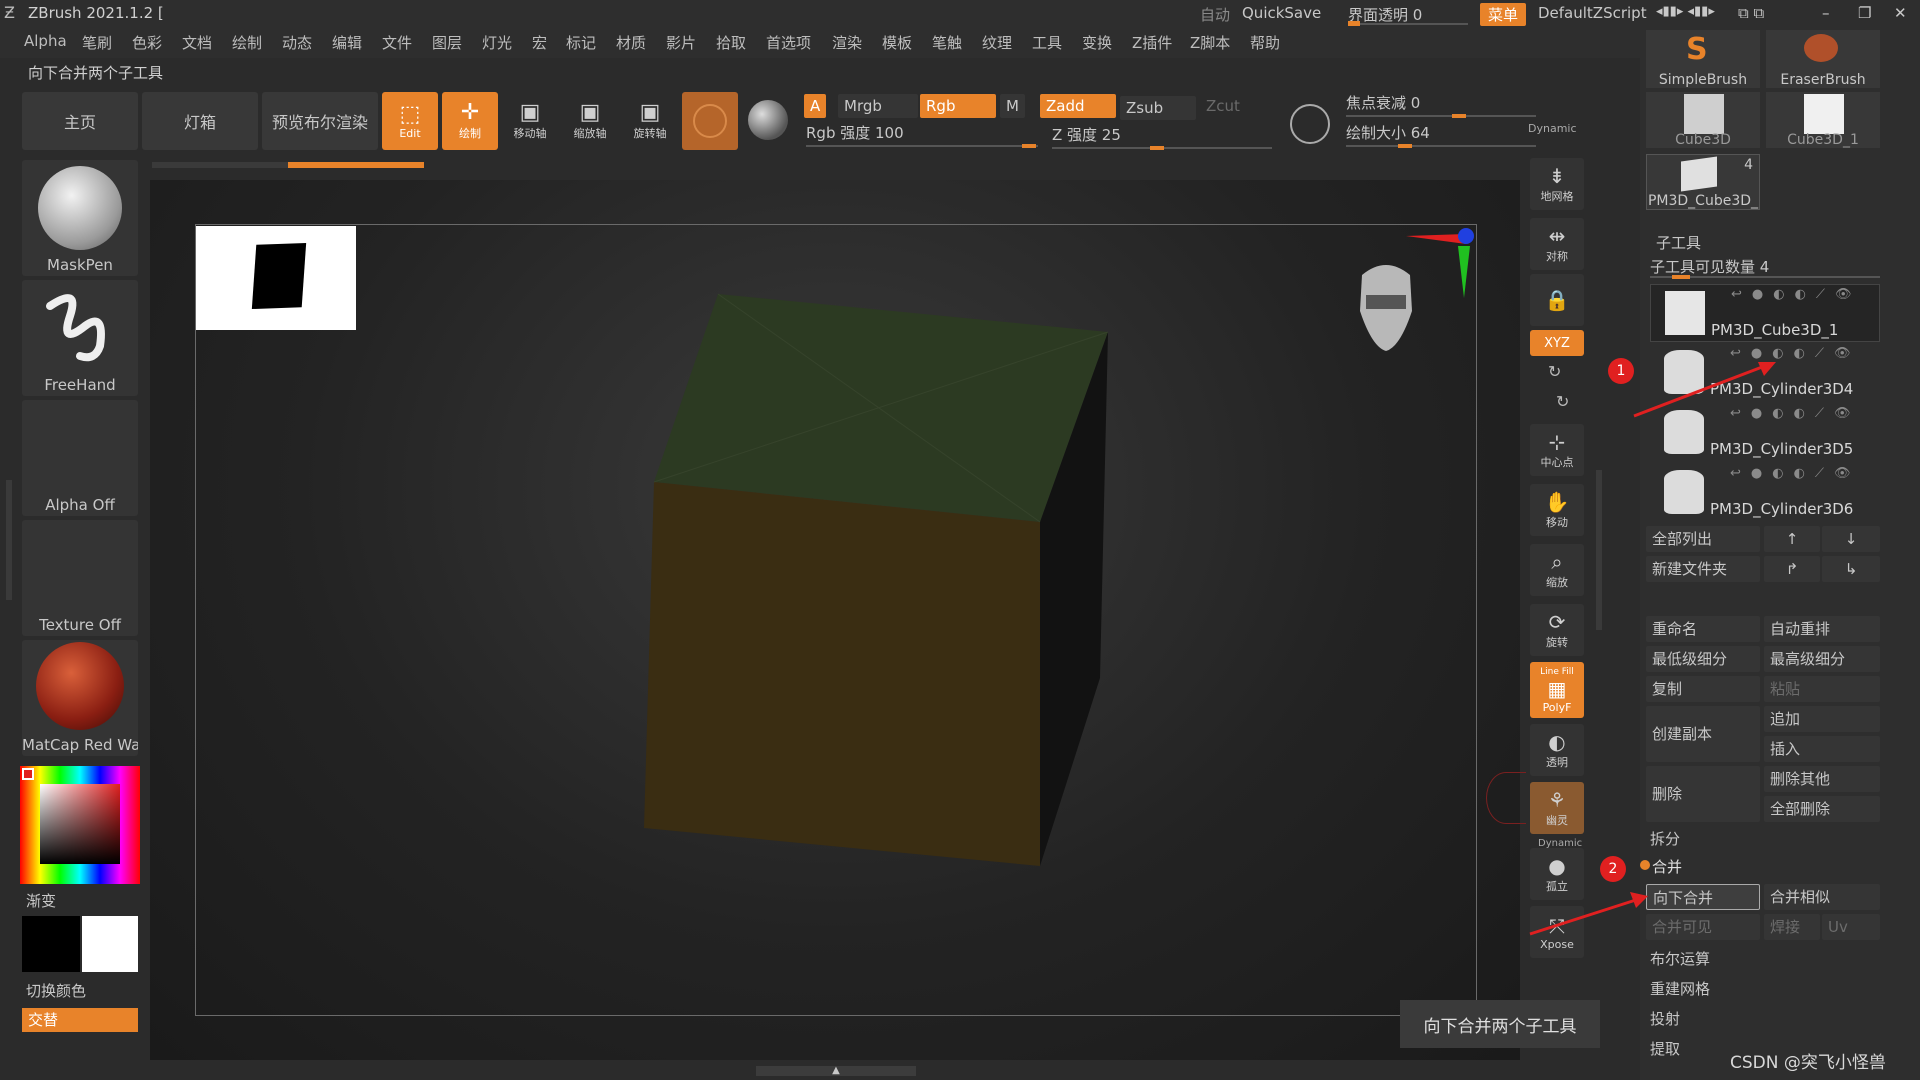 The width and height of the screenshot is (1920, 1080). What do you see at coordinates (1552, 128) in the screenshot?
I see `dynamic-toggle: Dynamic` at bounding box center [1552, 128].